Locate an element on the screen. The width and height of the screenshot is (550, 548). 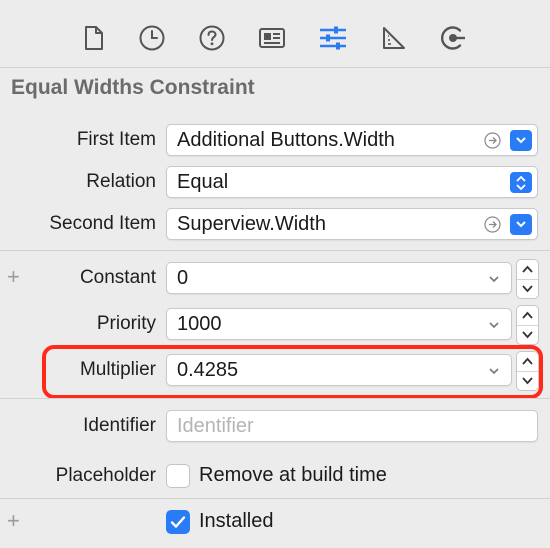
priority-stepper is located at coordinates (527, 325).